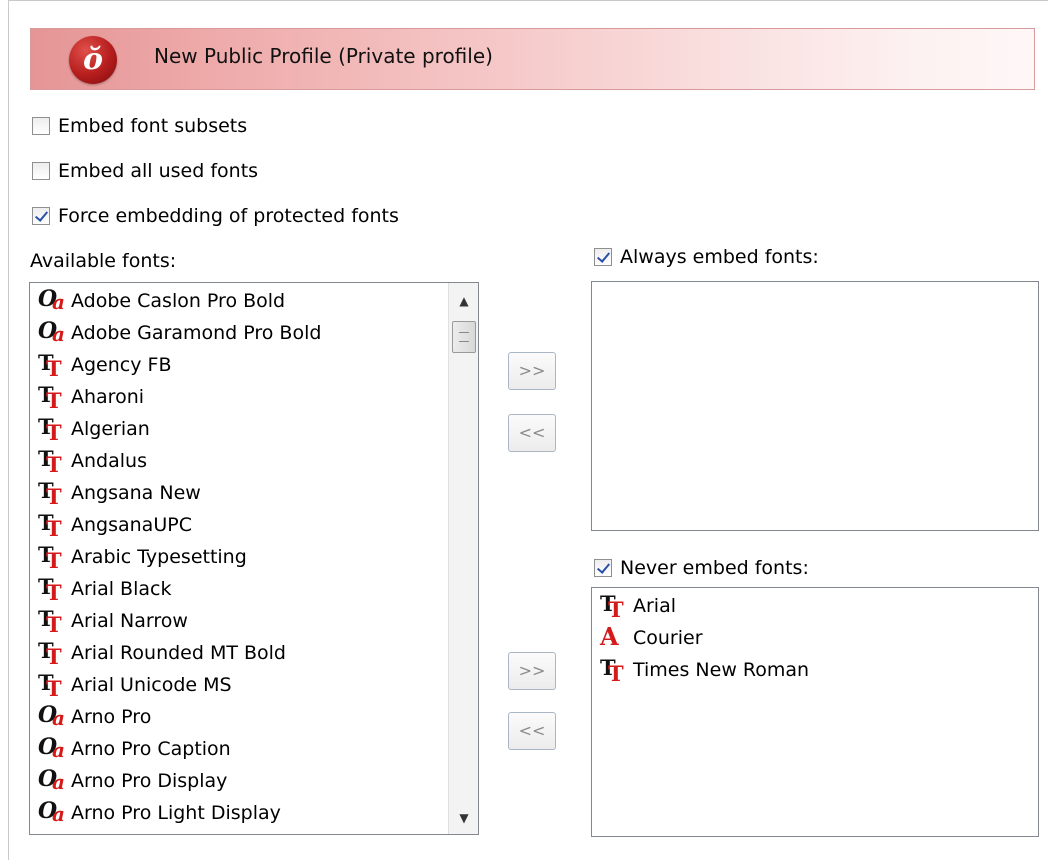 The image size is (1050, 862). I want to click on profile-title: New Public Profile (Private profile), so click(323, 56).